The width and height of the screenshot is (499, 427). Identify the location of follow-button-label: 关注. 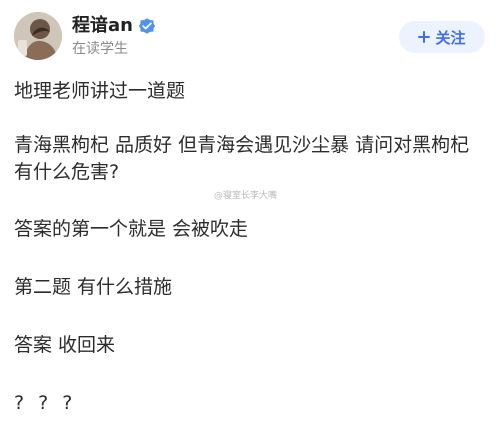
(450, 37).